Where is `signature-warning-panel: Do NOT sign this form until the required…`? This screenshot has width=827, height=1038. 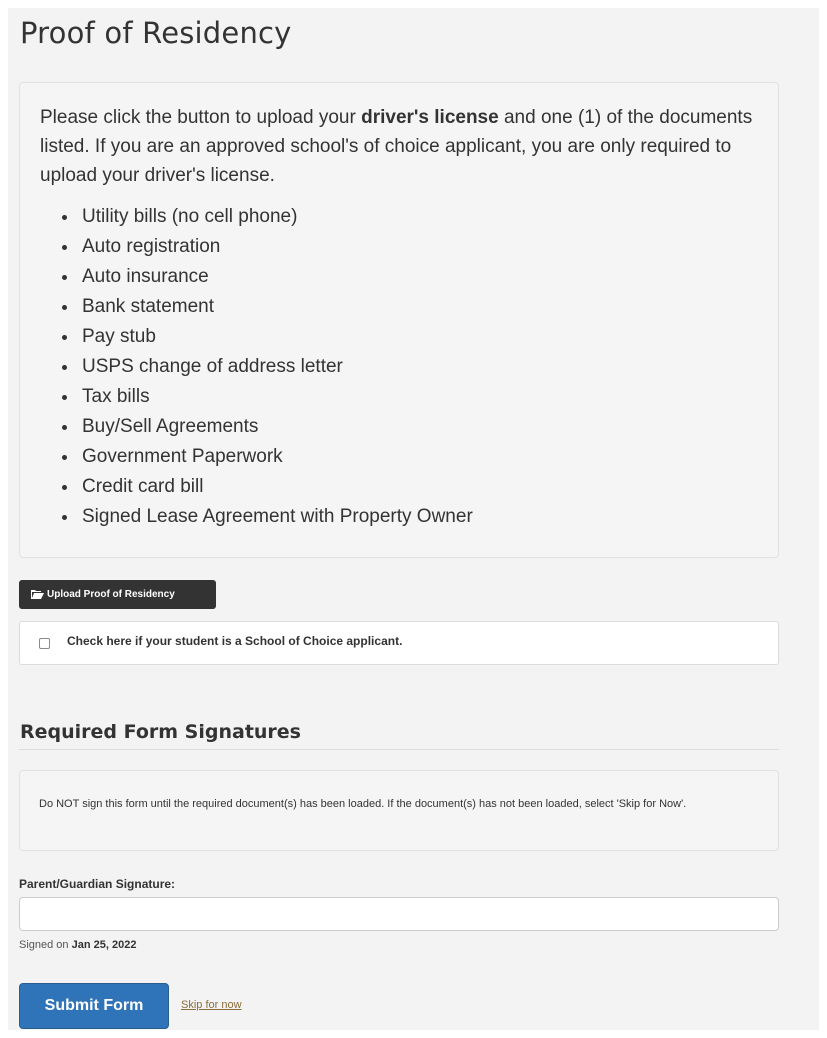 signature-warning-panel: Do NOT sign this form until the required… is located at coordinates (399, 810).